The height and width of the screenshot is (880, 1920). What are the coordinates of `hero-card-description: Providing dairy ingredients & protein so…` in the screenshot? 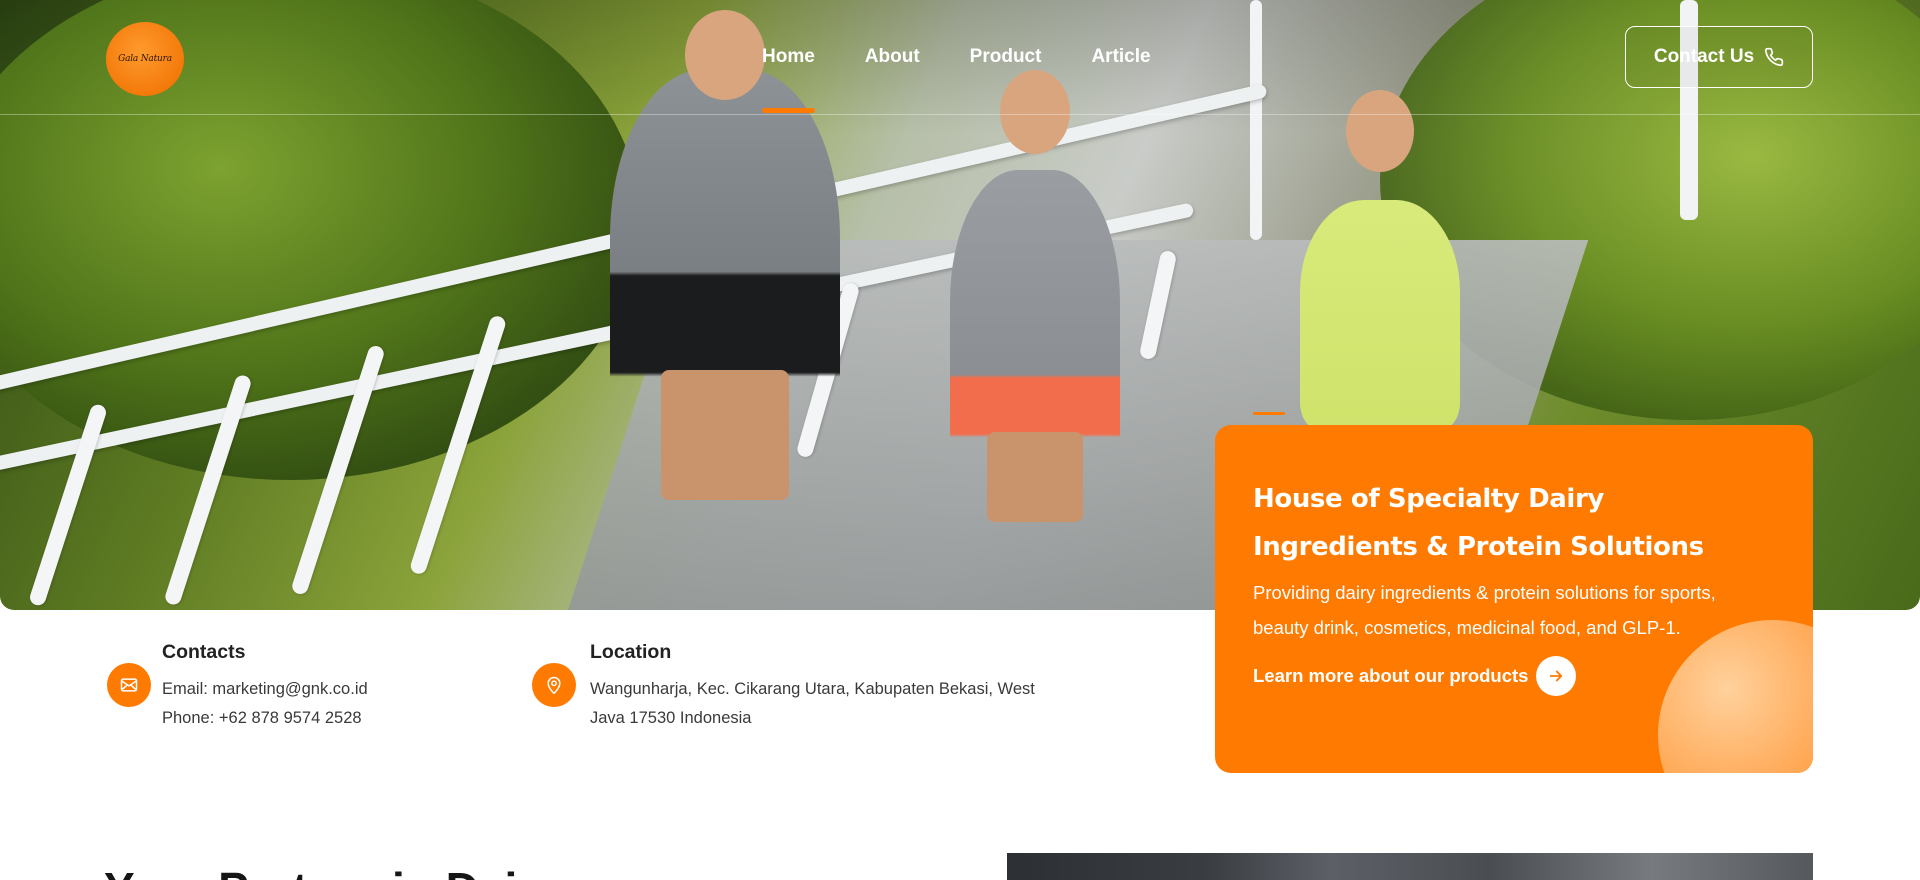 It's located at (1484, 610).